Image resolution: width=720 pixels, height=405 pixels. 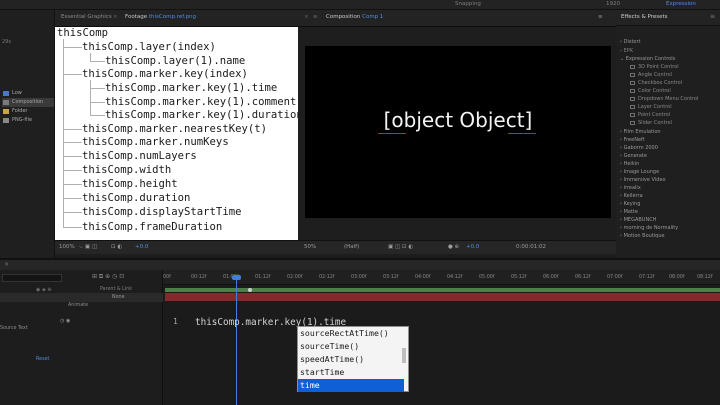 What do you see at coordinates (681, 4) in the screenshot?
I see `workspace-tab: Expression` at bounding box center [681, 4].